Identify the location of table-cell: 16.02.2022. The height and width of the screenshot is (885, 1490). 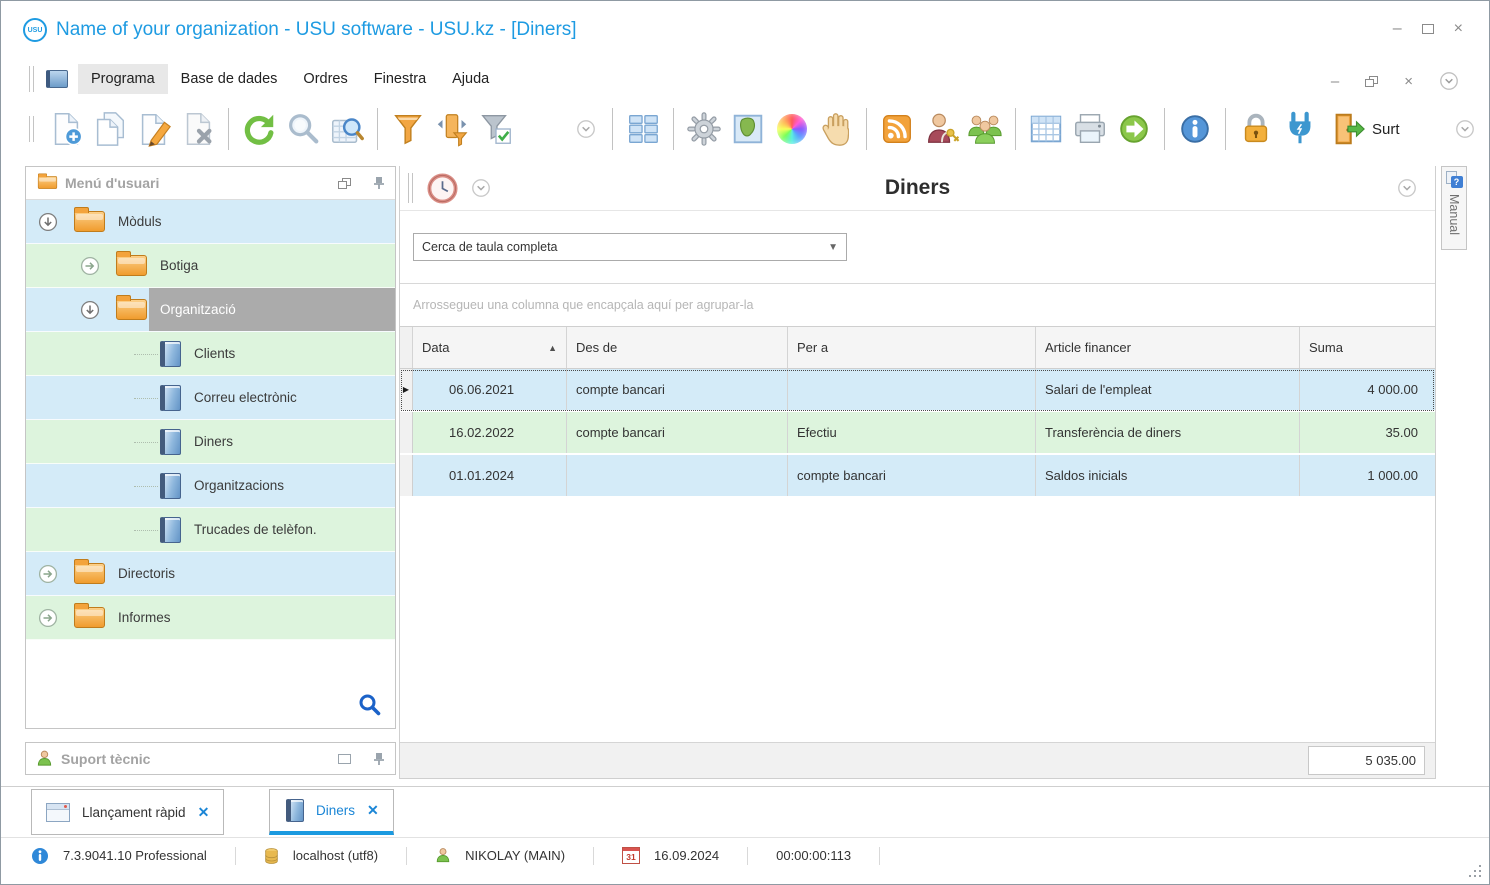
(490, 432).